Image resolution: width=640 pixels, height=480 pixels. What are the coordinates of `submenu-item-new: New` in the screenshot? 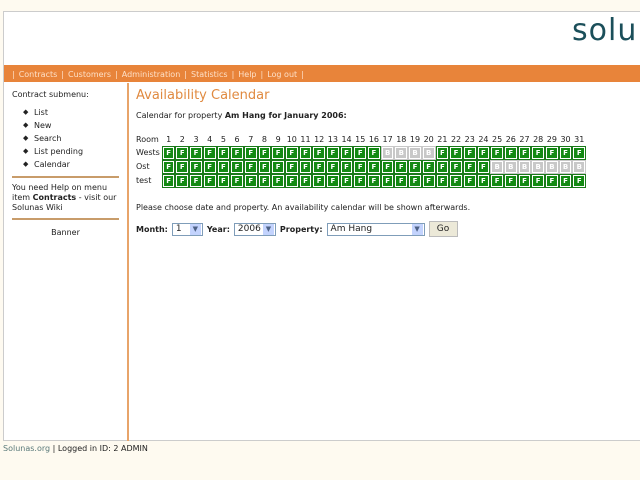 It's located at (75, 125).